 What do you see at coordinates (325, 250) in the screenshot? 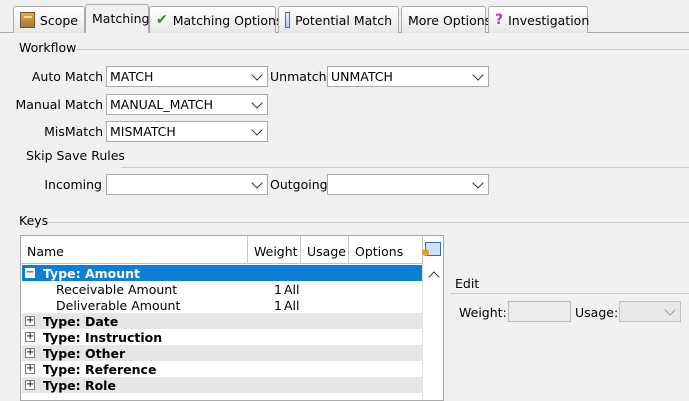
I see `column-header-usage: Usage` at bounding box center [325, 250].